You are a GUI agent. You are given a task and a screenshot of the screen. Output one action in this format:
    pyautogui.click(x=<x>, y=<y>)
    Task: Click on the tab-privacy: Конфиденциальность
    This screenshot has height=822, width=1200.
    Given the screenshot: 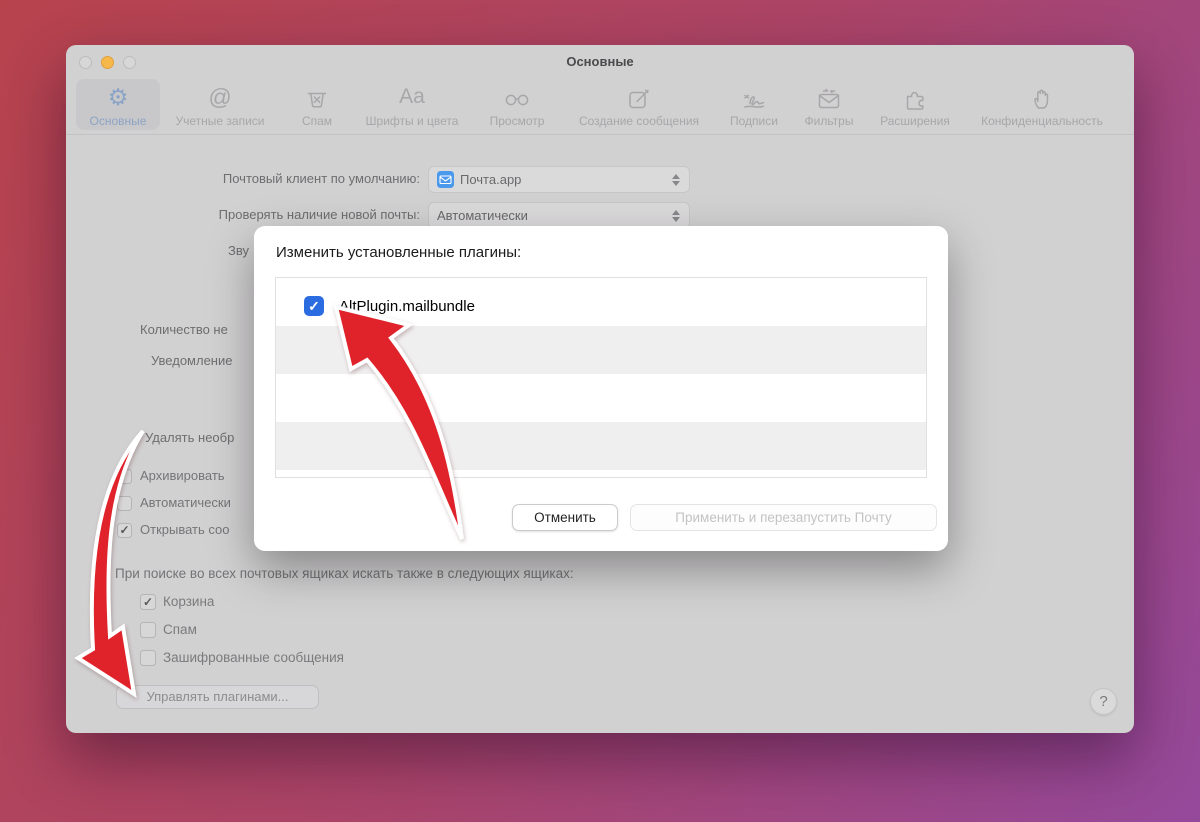 What is the action you would take?
    pyautogui.click(x=1042, y=108)
    